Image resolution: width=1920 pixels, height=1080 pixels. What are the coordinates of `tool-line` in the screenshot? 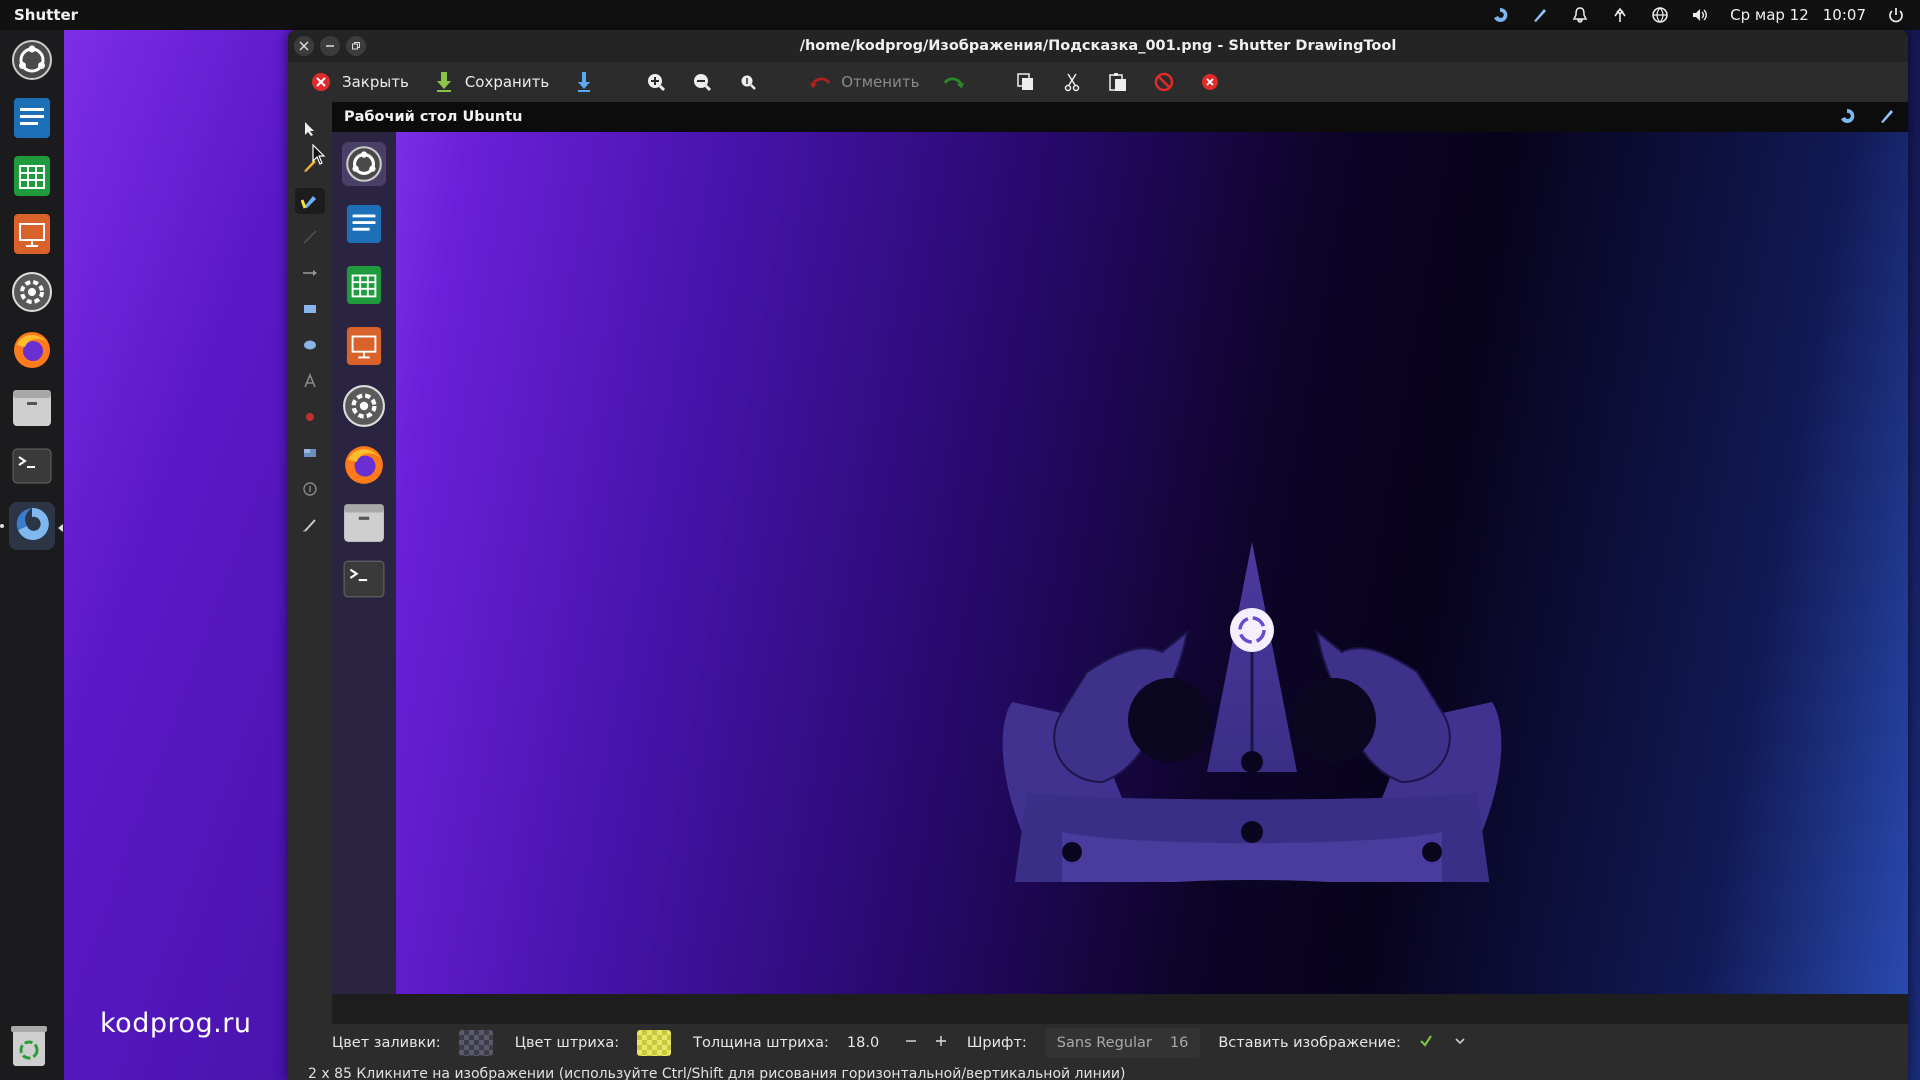 It's located at (310, 237).